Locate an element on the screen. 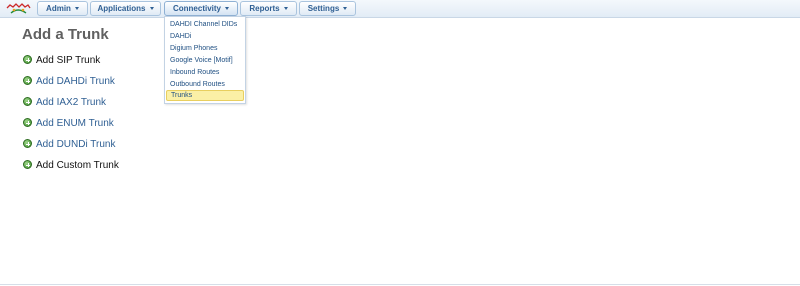 This screenshot has width=800, height=286. add-dundi-trunk-link: Add DUNDi Trunk is located at coordinates (69, 145).